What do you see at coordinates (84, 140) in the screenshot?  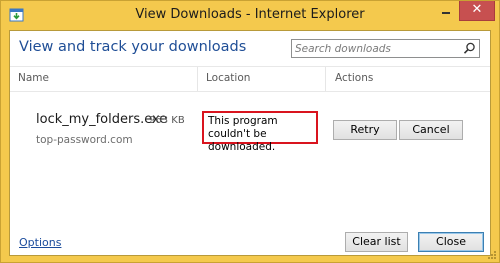 I see `download-source: top-password.com` at bounding box center [84, 140].